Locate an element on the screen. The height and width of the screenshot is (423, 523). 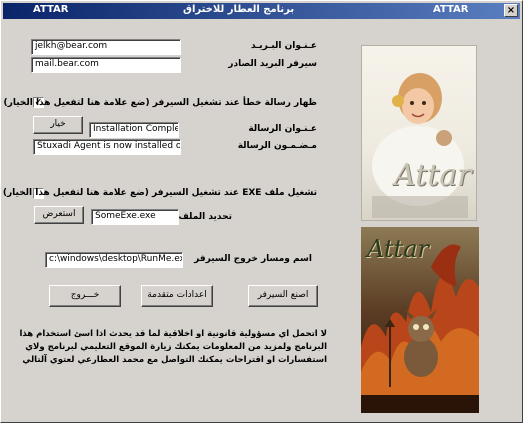
bottom-attar-picture: Attar is located at coordinates (420, 320).